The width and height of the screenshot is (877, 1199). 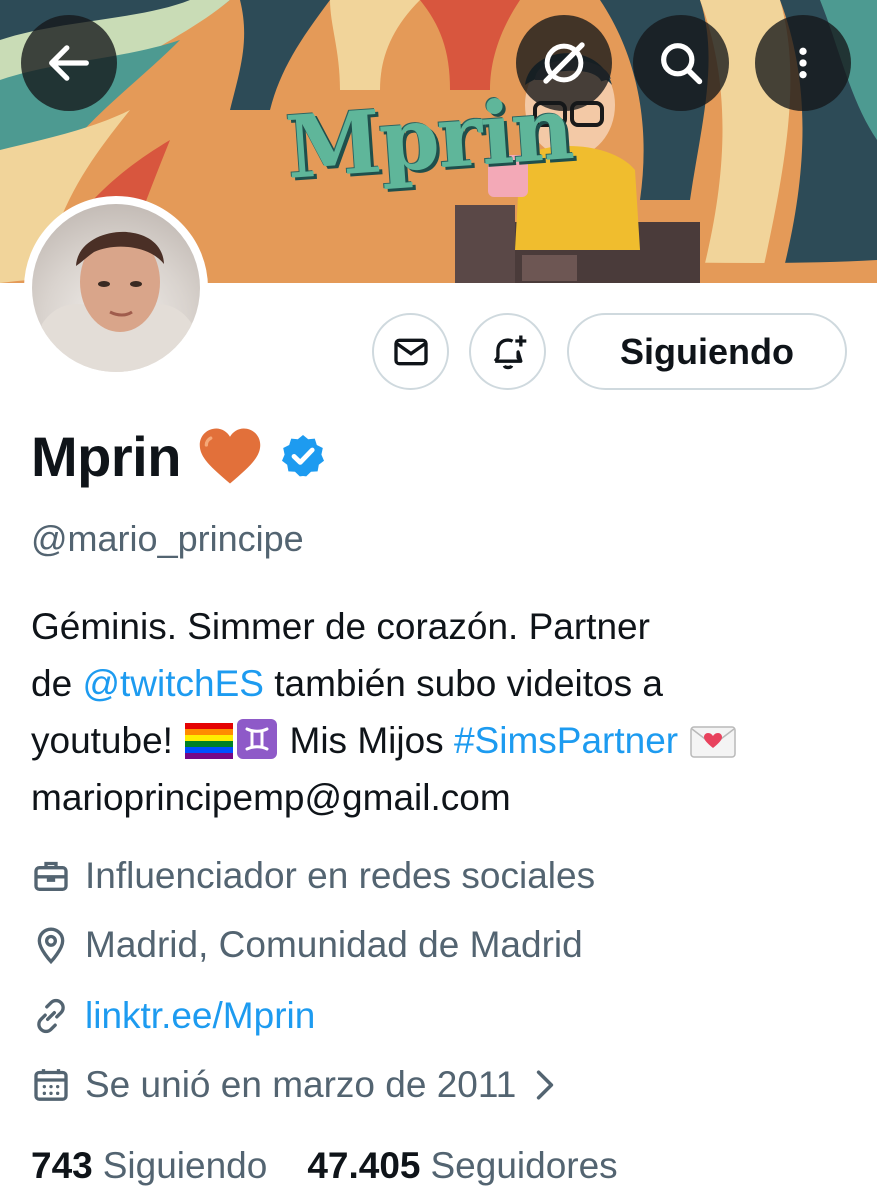 What do you see at coordinates (566, 740) in the screenshot?
I see `hashtag-link: #SimsPartner` at bounding box center [566, 740].